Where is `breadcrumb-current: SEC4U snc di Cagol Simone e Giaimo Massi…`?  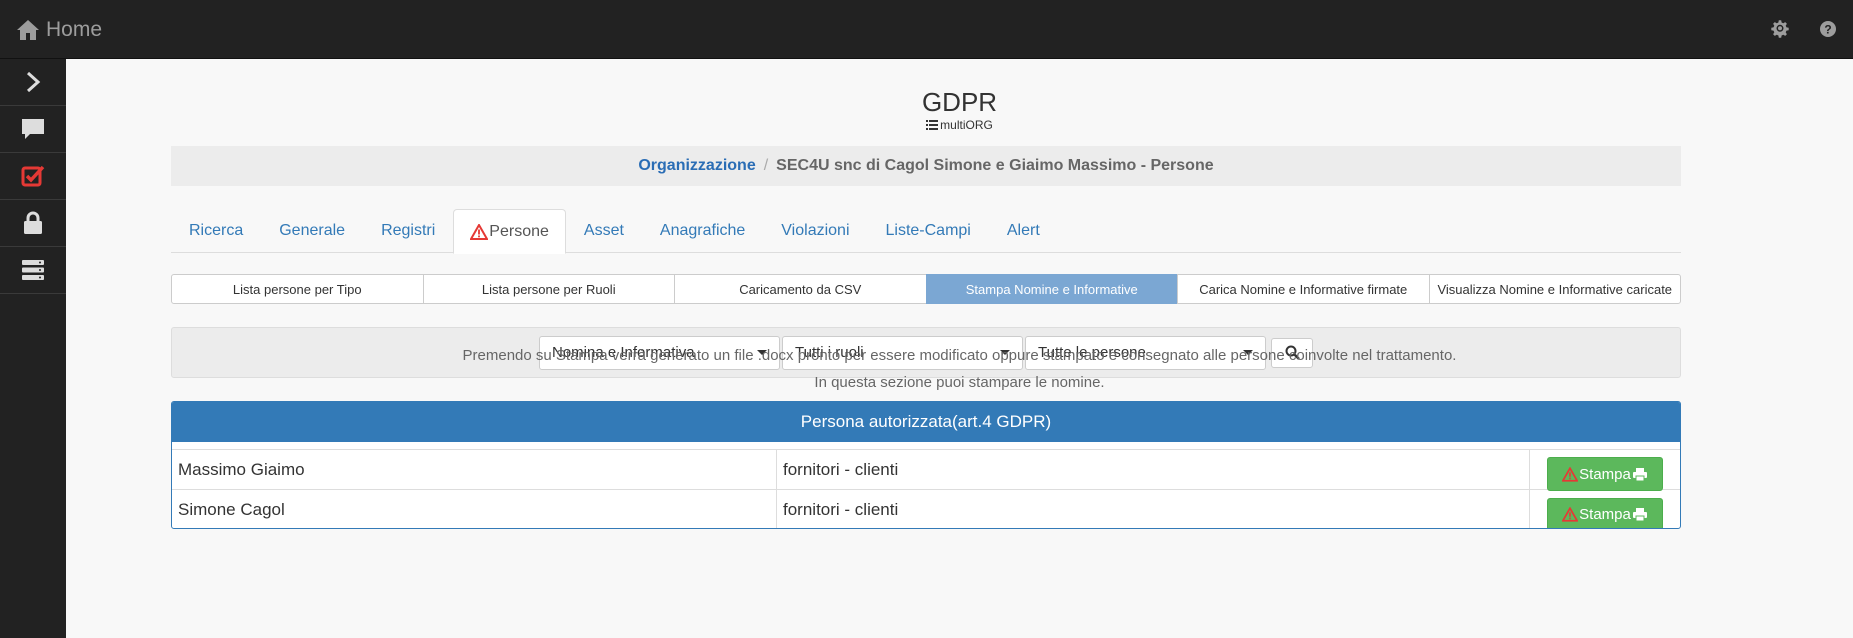
breadcrumb-current: SEC4U snc di Cagol Simone e Giaimo Massi… is located at coordinates (995, 165).